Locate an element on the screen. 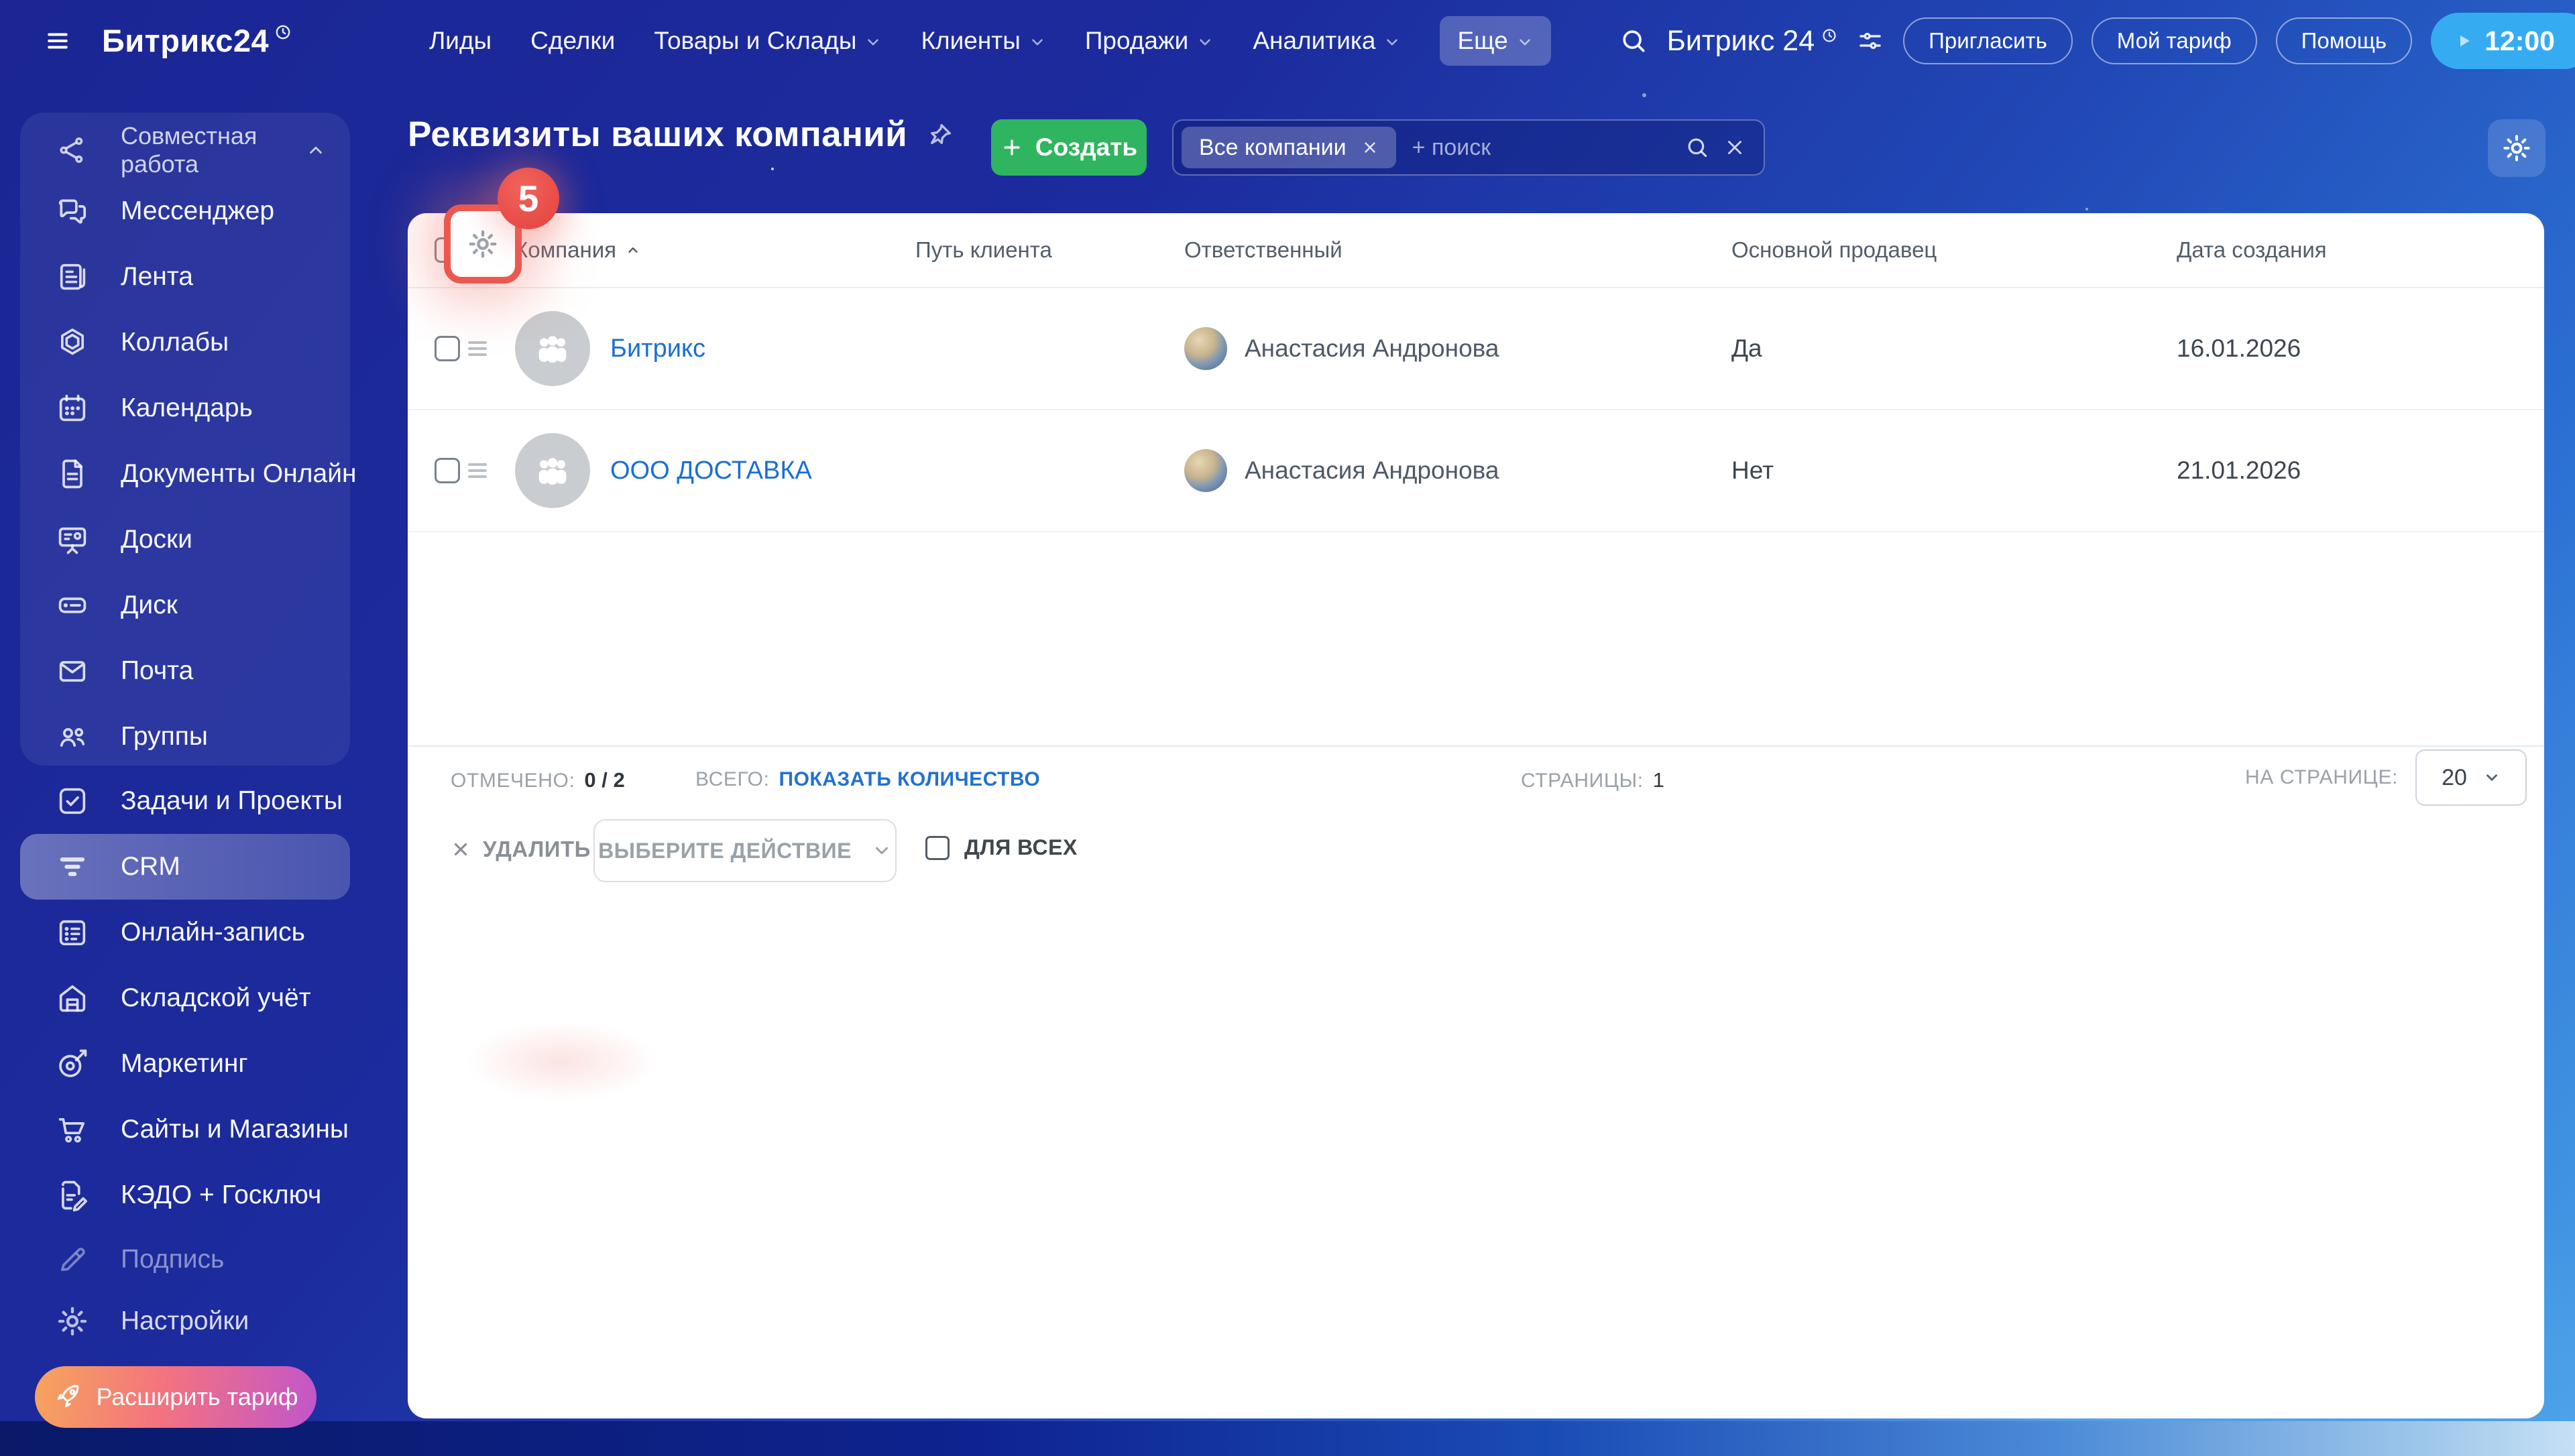 This screenshot has width=2575, height=1456. company-link: ООО ДОСТАВКА is located at coordinates (711, 471).